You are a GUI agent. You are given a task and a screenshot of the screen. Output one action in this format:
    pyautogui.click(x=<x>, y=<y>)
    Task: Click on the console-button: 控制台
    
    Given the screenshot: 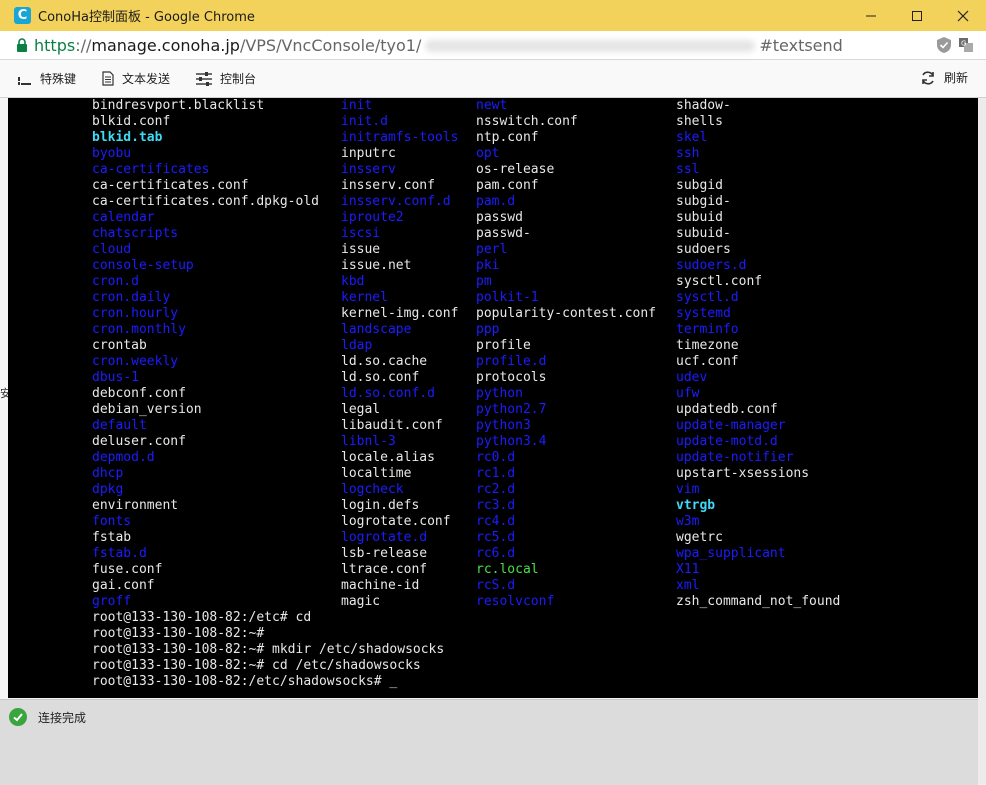 What is the action you would take?
    pyautogui.click(x=226, y=78)
    